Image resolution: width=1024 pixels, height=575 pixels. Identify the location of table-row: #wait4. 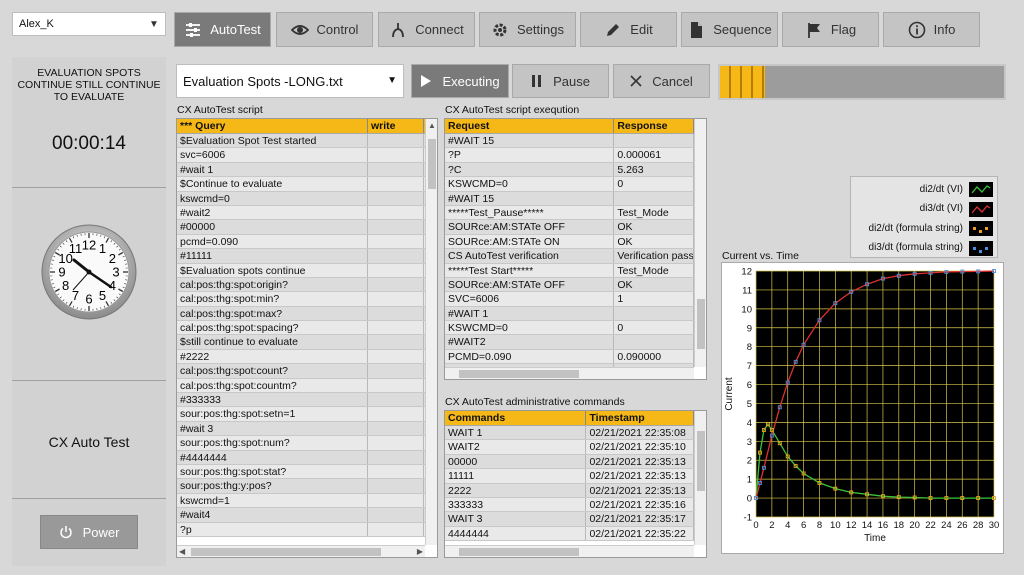
(301, 515).